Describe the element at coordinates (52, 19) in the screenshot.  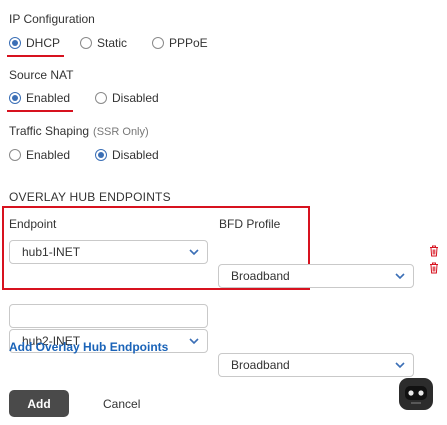
I see `ip-config-label: IP Configuration` at that location.